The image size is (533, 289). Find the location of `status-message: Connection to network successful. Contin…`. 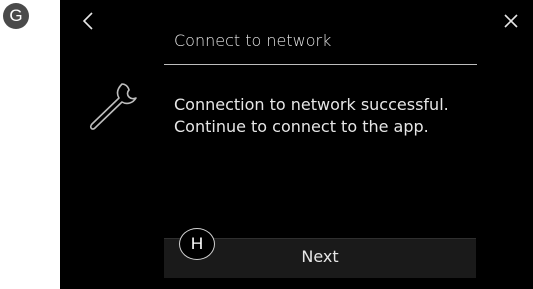

status-message: Connection to network successful. Contin… is located at coordinates (339, 116).